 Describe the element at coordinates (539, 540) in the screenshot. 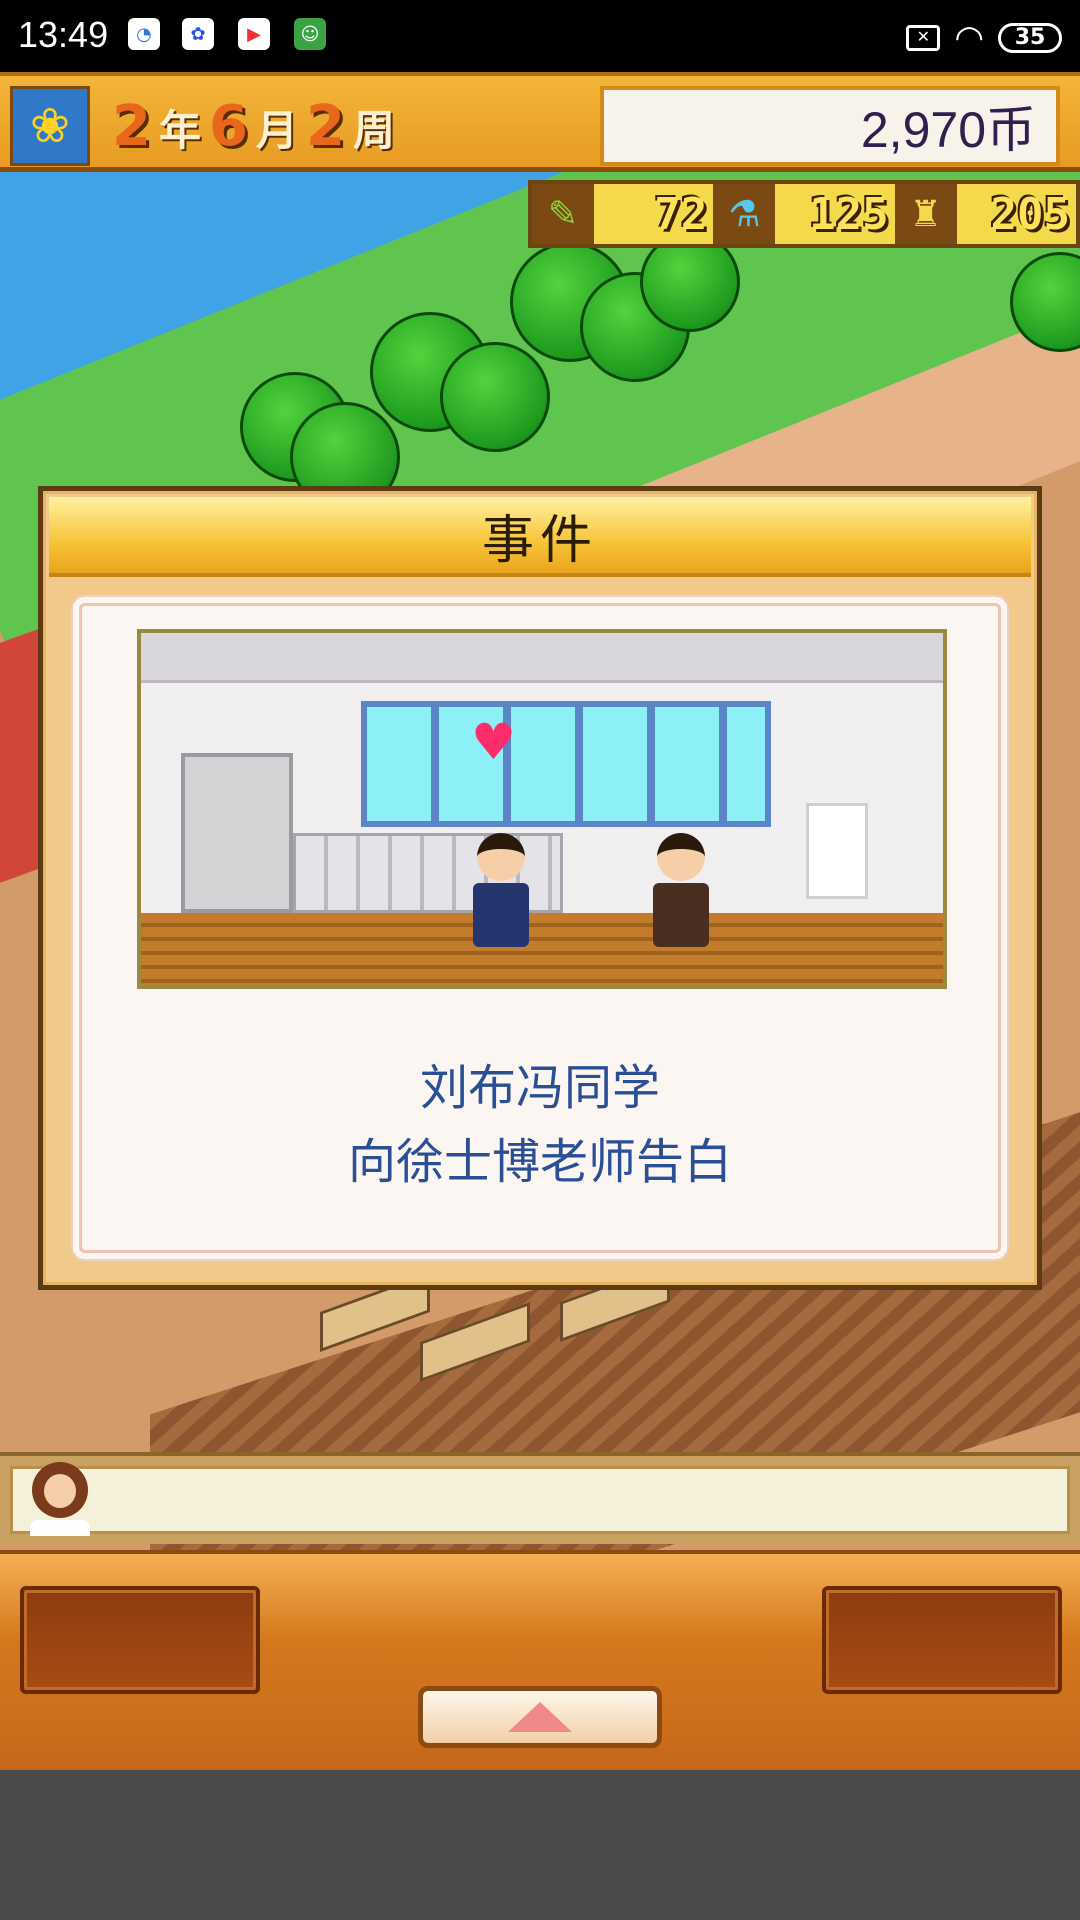

I see `dialog-title: 事件` at that location.